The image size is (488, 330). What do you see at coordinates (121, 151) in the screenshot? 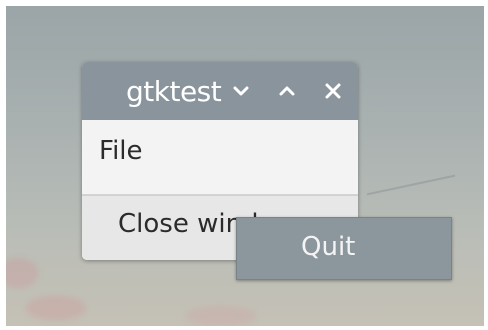
I see `menu-file: File` at bounding box center [121, 151].